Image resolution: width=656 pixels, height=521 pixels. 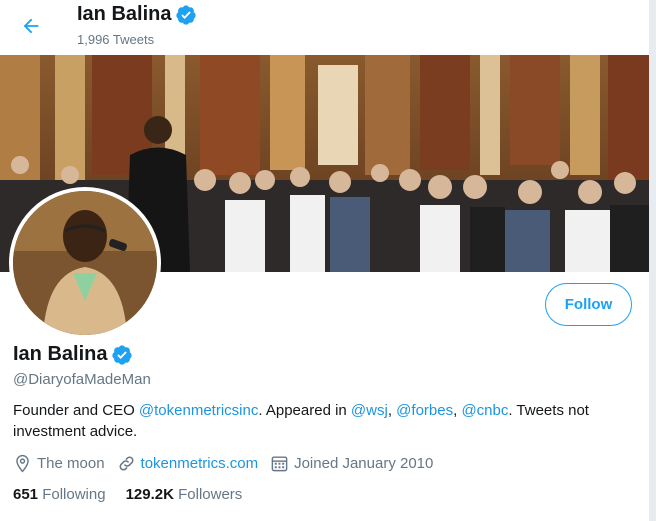 What do you see at coordinates (304, 410) in the screenshot?
I see `bio-text: . Appeared in` at bounding box center [304, 410].